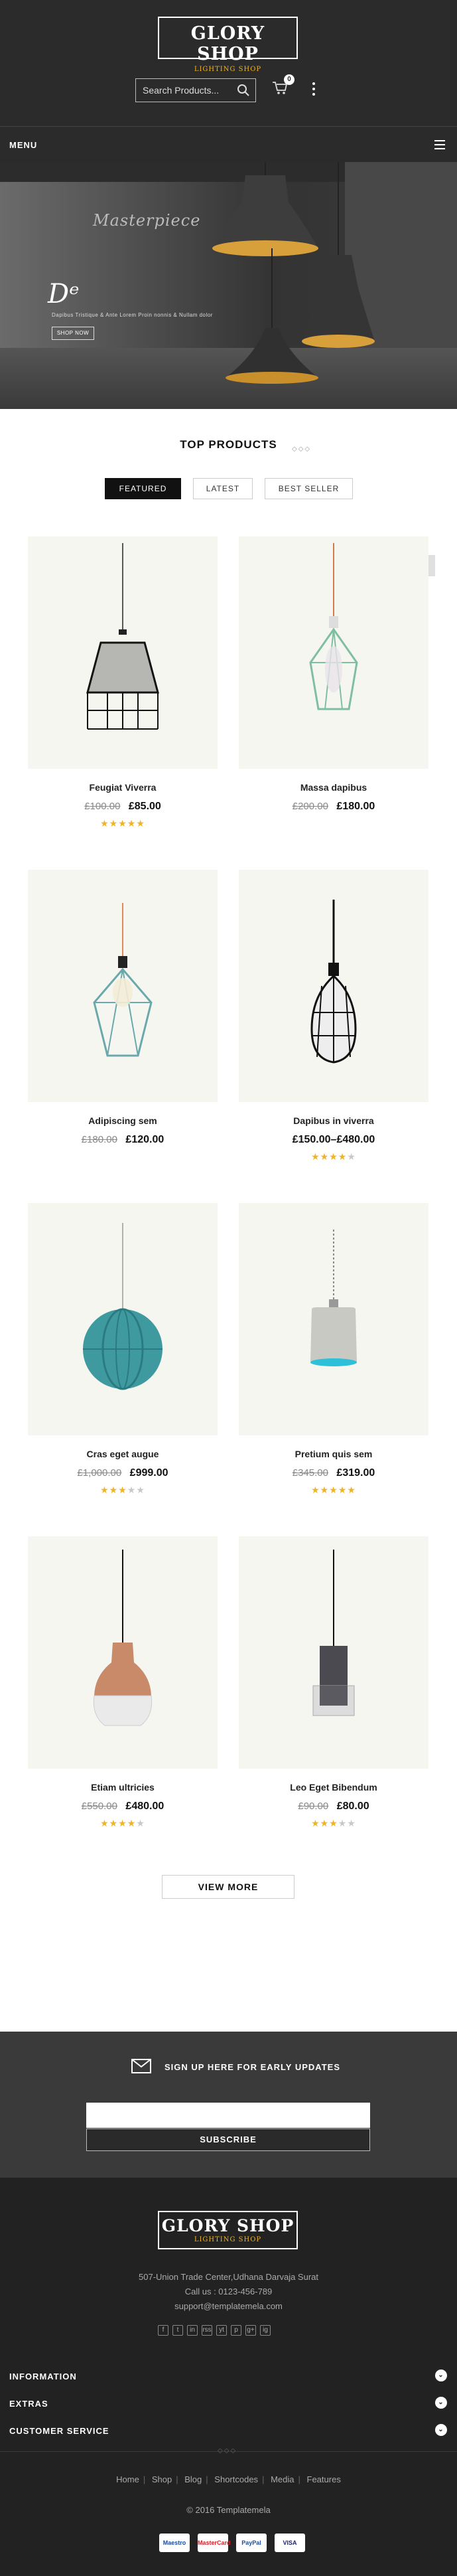  I want to click on product-card: Dapibus in viverra £150.00–£480.00 ★★★★★, so click(333, 1016).